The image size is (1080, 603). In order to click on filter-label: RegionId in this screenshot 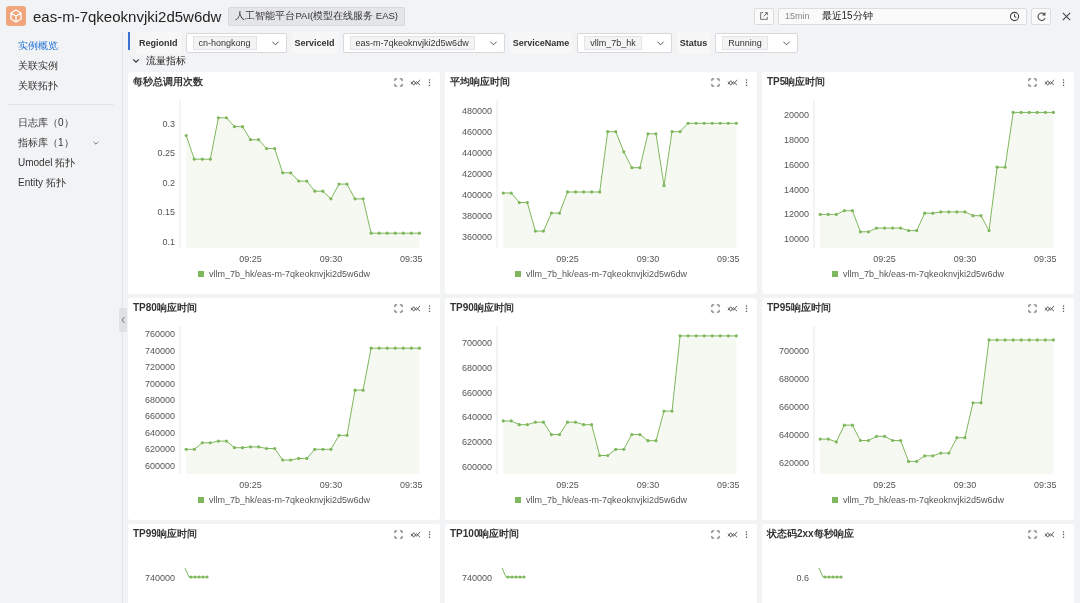, I will do `click(158, 43)`.